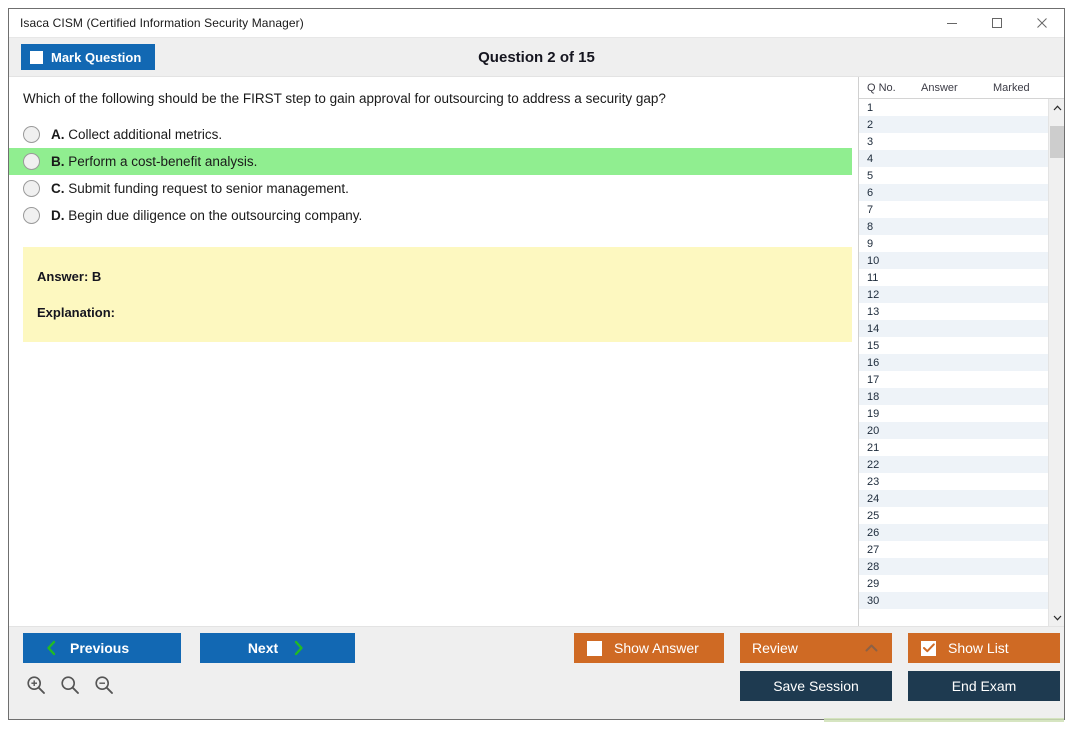  Describe the element at coordinates (58, 189) in the screenshot. I see `answer-option-letter: C.` at that location.